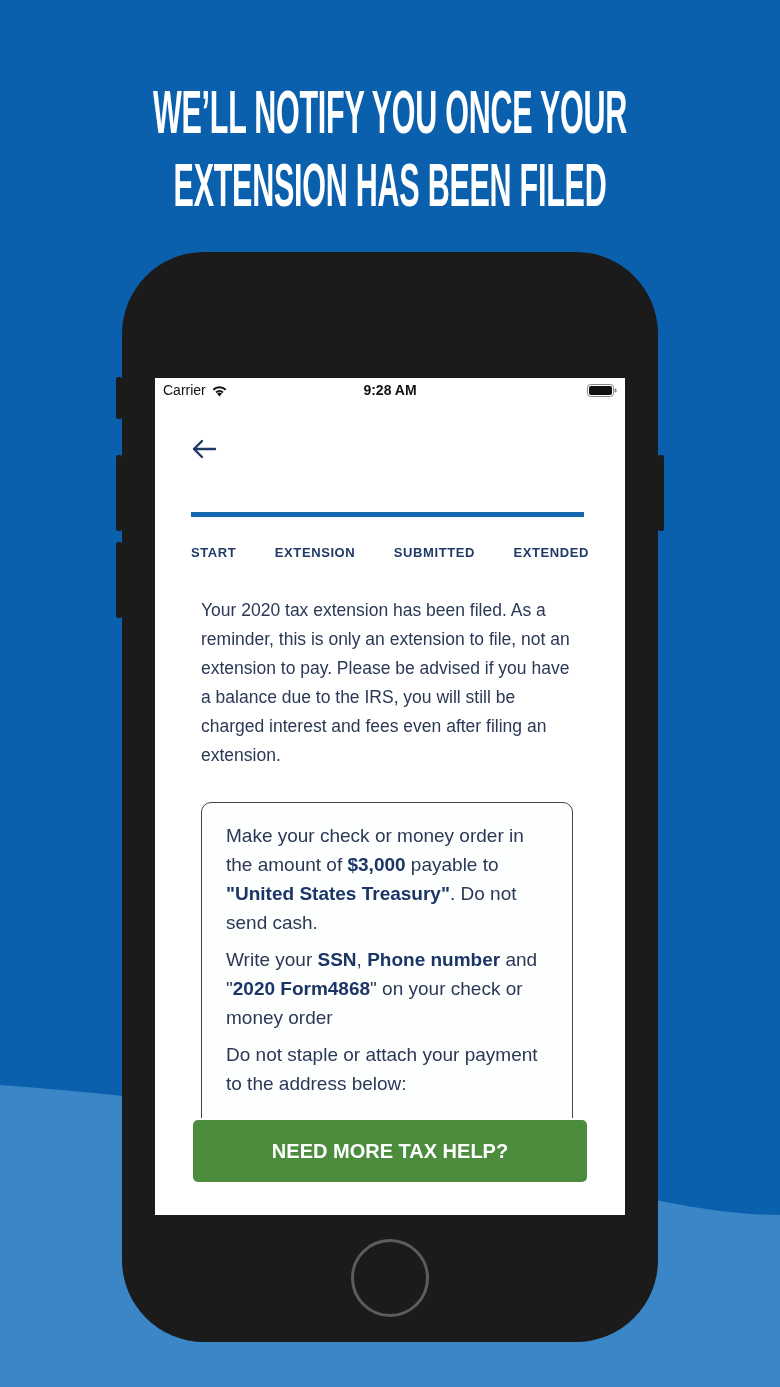 This screenshot has width=780, height=1387. I want to click on home-button, so click(390, 1278).